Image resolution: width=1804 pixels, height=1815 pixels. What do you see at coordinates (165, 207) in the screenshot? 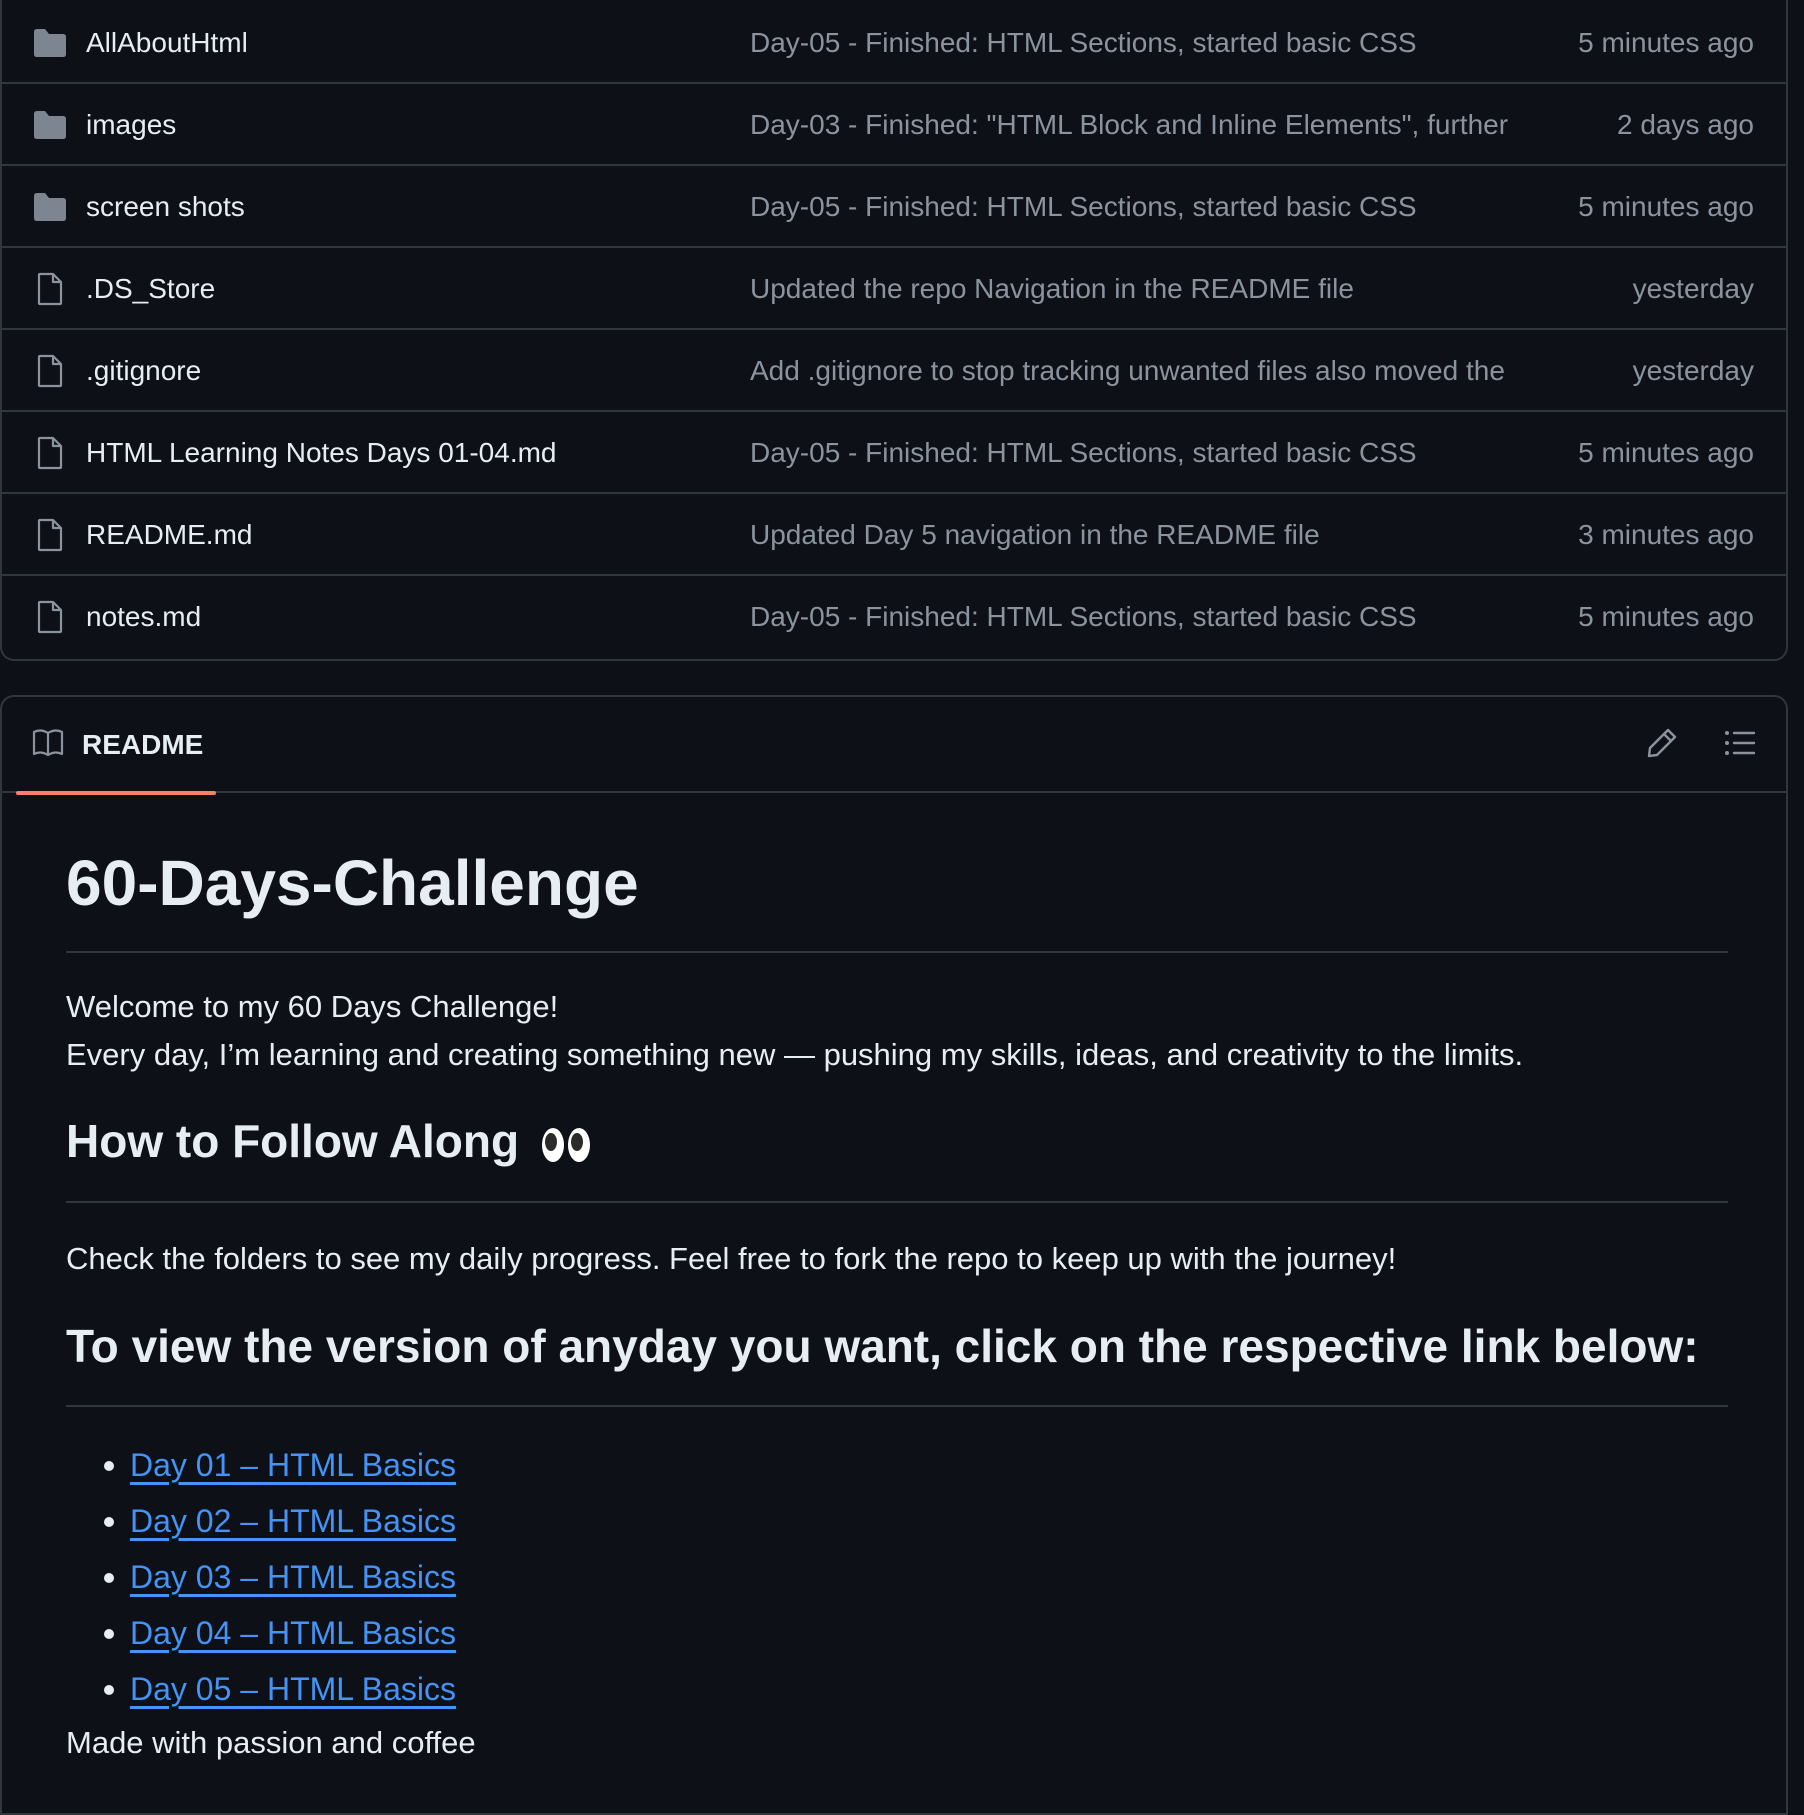
I see `file-name: screen shots` at bounding box center [165, 207].